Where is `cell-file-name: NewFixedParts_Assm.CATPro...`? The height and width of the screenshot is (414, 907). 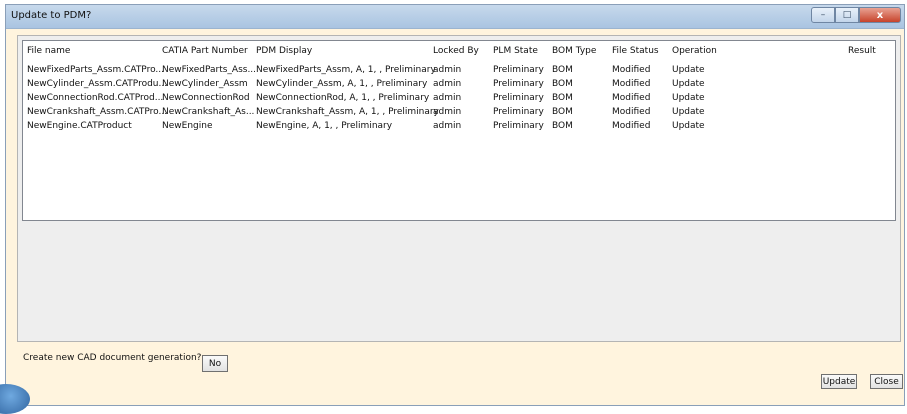
cell-file-name: NewFixedParts_Assm.CATPro... is located at coordinates (96, 70).